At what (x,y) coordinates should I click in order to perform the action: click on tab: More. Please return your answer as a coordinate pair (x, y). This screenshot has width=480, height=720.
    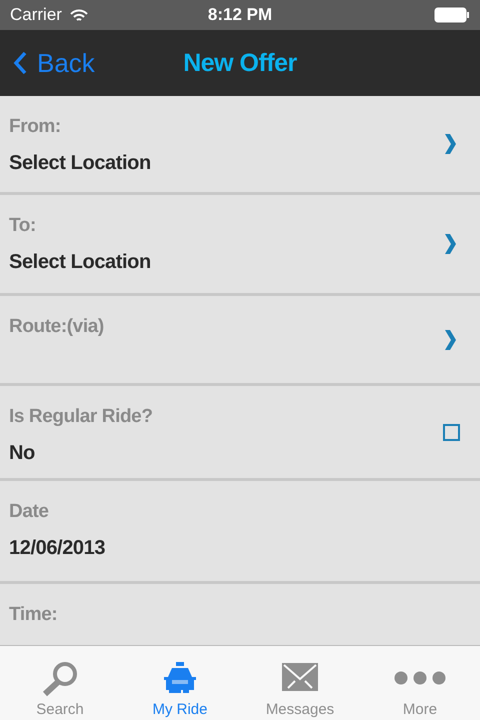
    Looking at the image, I should click on (420, 683).